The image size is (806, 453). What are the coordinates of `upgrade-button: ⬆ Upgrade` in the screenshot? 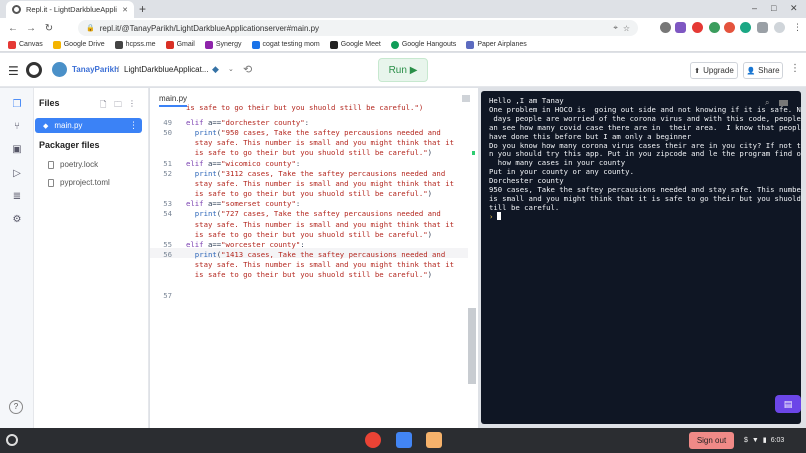 It's located at (714, 70).